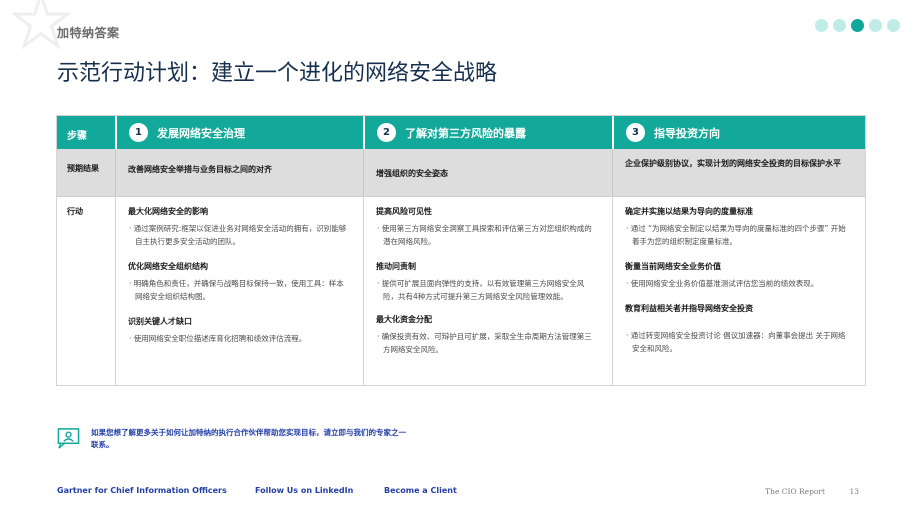 This screenshot has height=518, width=920. I want to click on step-3-header: 3 指导投资方向, so click(738, 132).